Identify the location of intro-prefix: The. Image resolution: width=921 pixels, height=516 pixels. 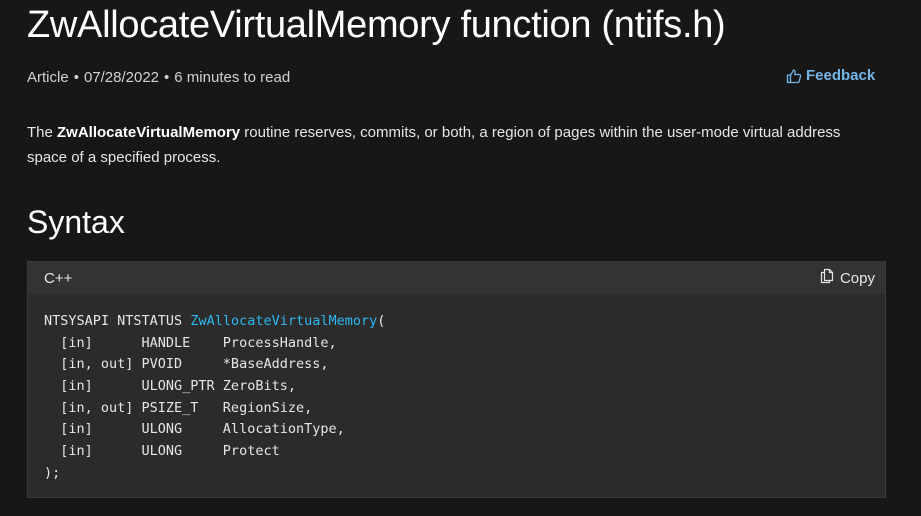
(42, 132).